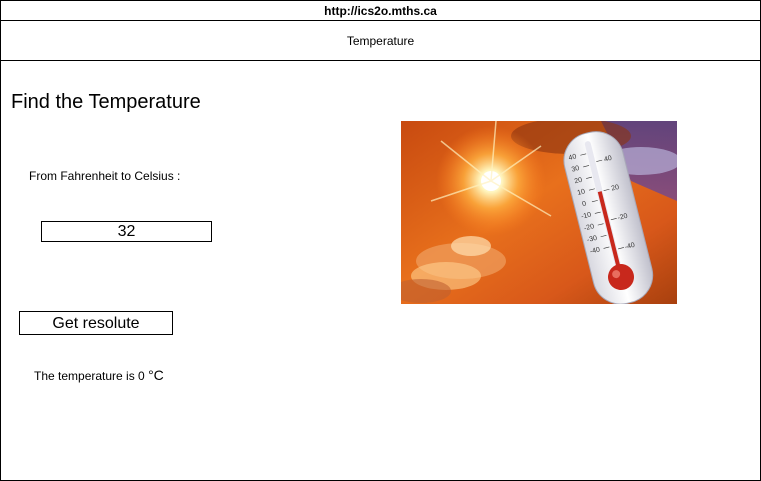 This screenshot has height=481, width=761. What do you see at coordinates (105, 176) in the screenshot?
I see `conversion-label: From Fahrenheit to Celsius :` at bounding box center [105, 176].